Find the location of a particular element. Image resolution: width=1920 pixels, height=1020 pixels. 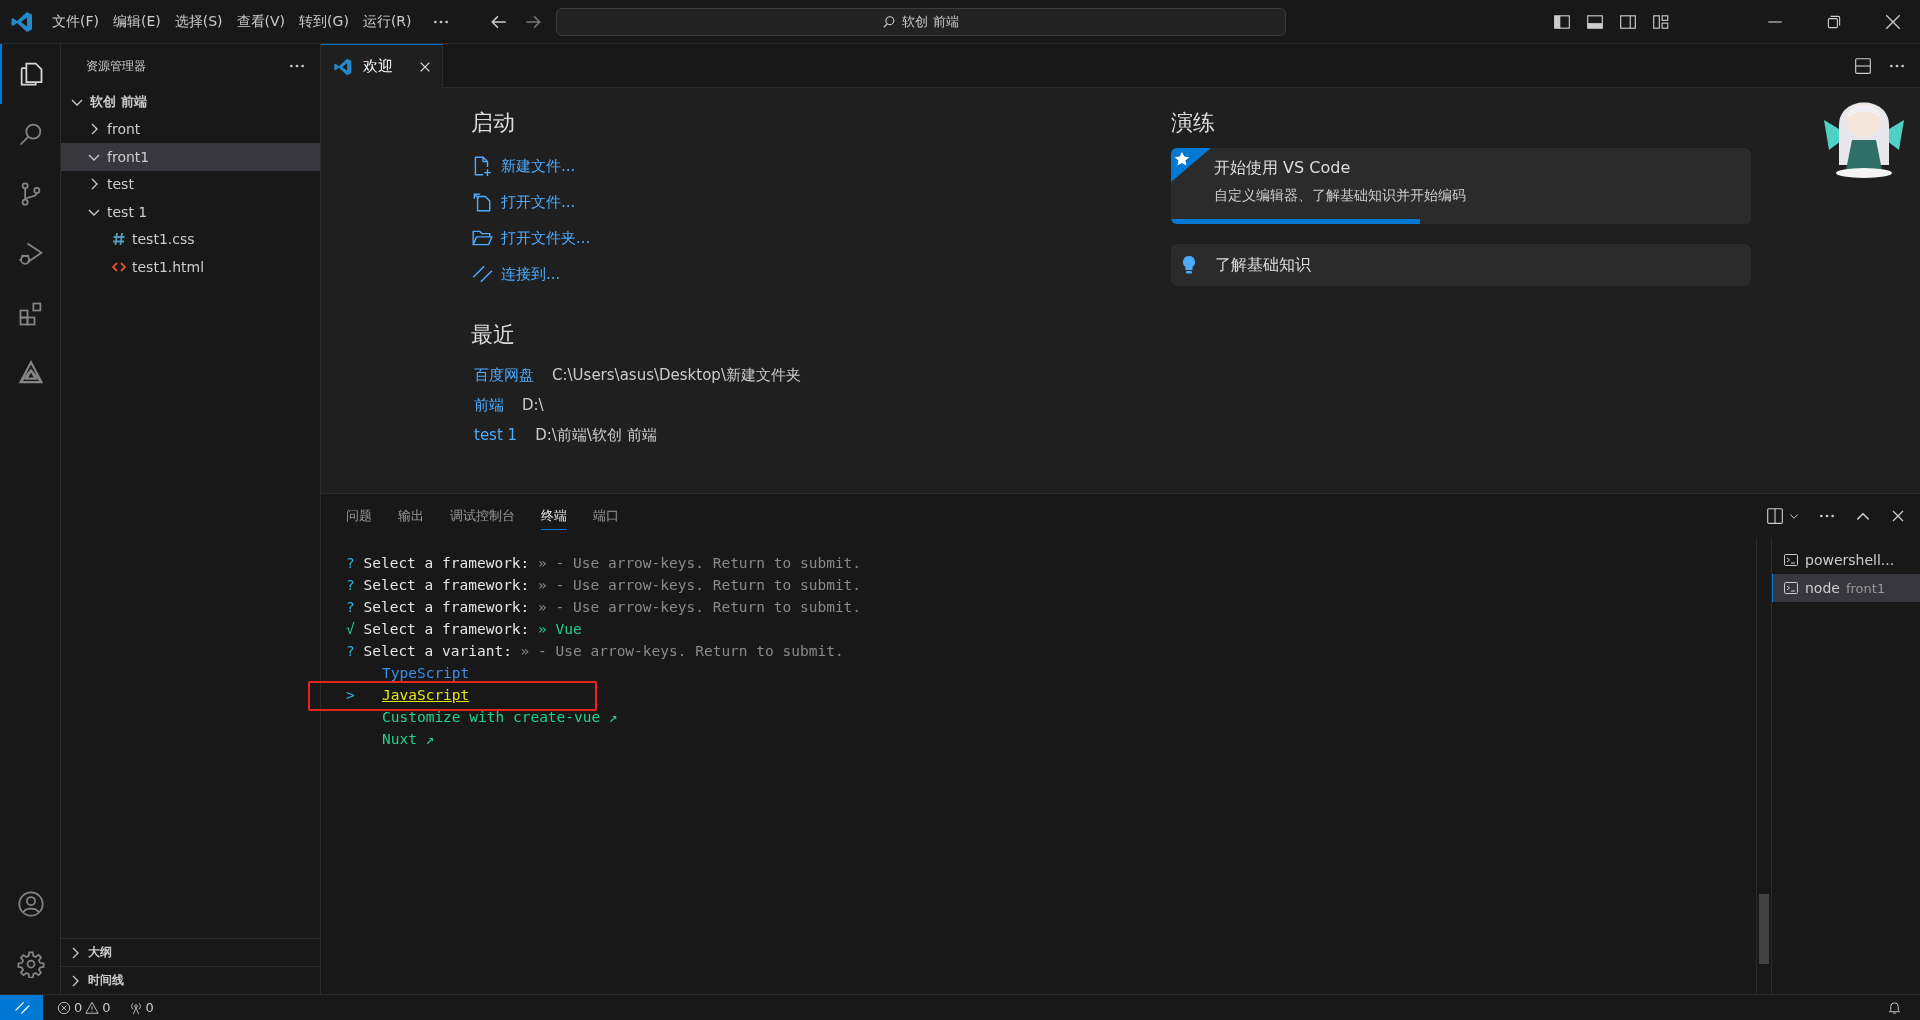

terminal-line: ? Select a variant: » - Use arrow-keys. Return to submit. is located at coordinates (595, 651).